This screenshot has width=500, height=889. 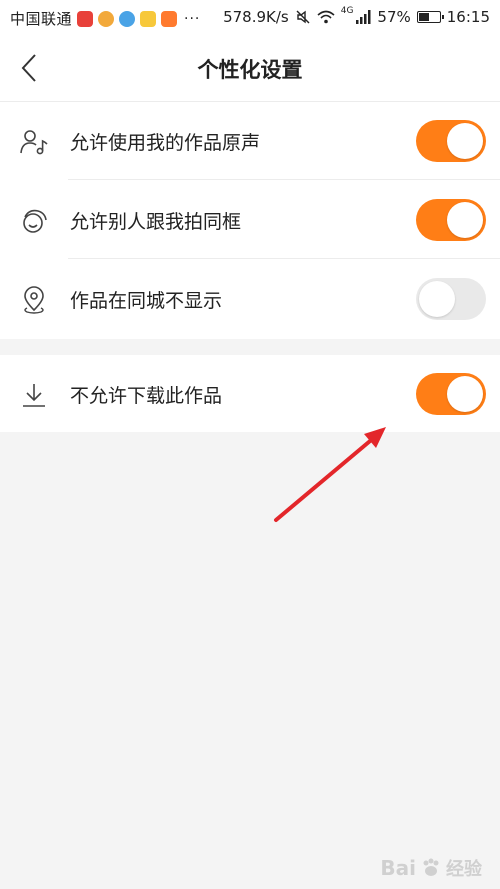 I want to click on setting-row-original-sound: 允许使用我的作品原声, so click(x=250, y=141).